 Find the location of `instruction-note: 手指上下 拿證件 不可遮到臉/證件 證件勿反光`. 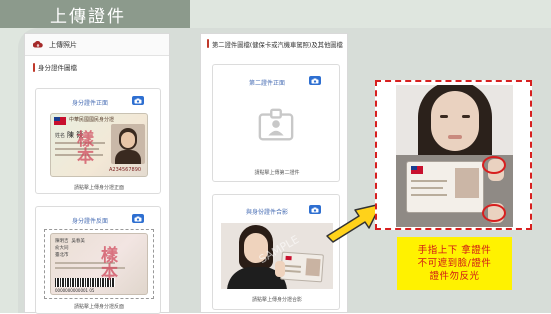

instruction-note: 手指上下 拿證件 不可遮到臉/證件 證件勿反光 is located at coordinates (454, 263).